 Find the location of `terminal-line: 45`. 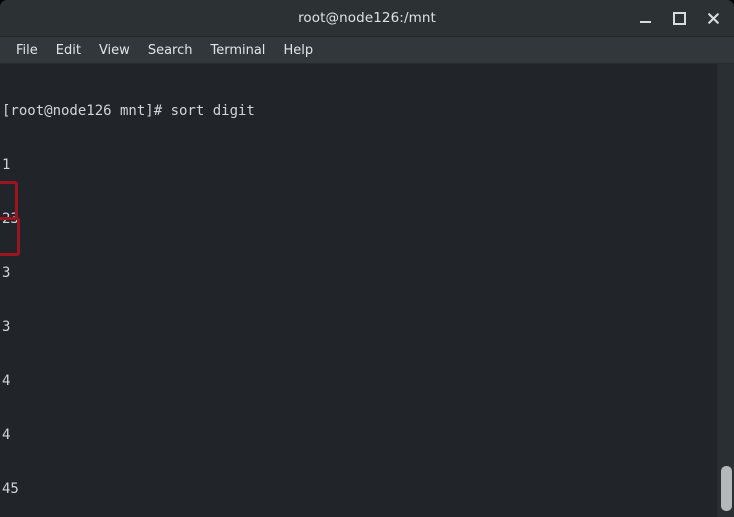

terminal-line: 45 is located at coordinates (10, 489).